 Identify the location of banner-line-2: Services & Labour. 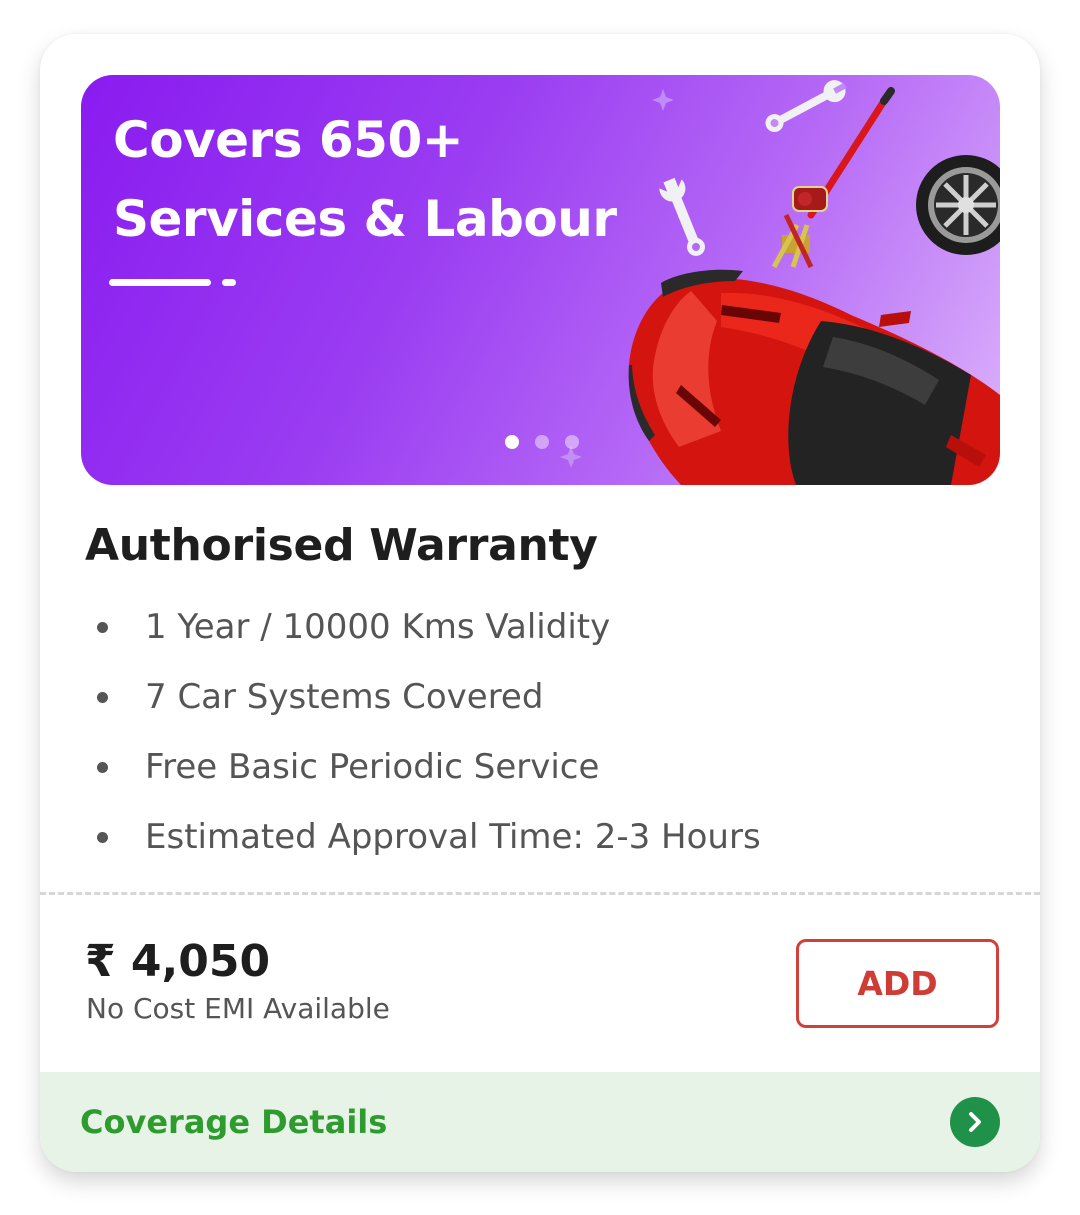
(365, 219).